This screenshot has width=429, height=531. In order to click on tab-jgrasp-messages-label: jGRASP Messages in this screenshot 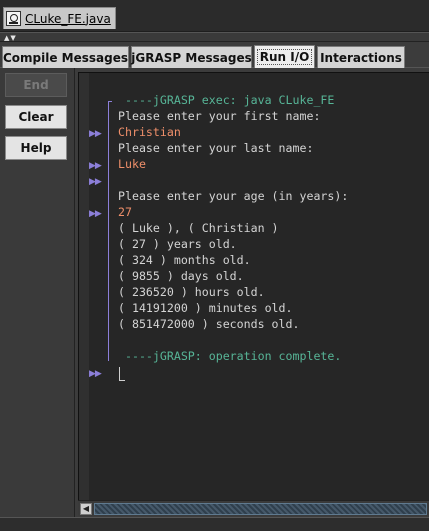, I will do `click(191, 57)`.